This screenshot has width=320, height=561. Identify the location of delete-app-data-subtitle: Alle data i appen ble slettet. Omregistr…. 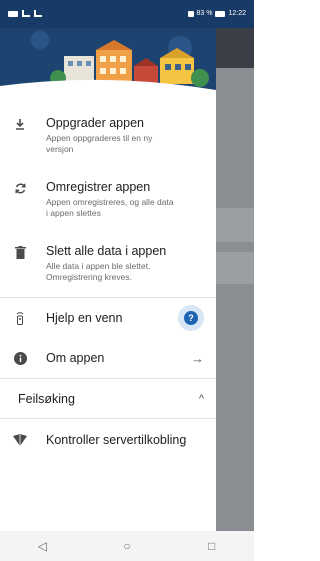
(98, 271).